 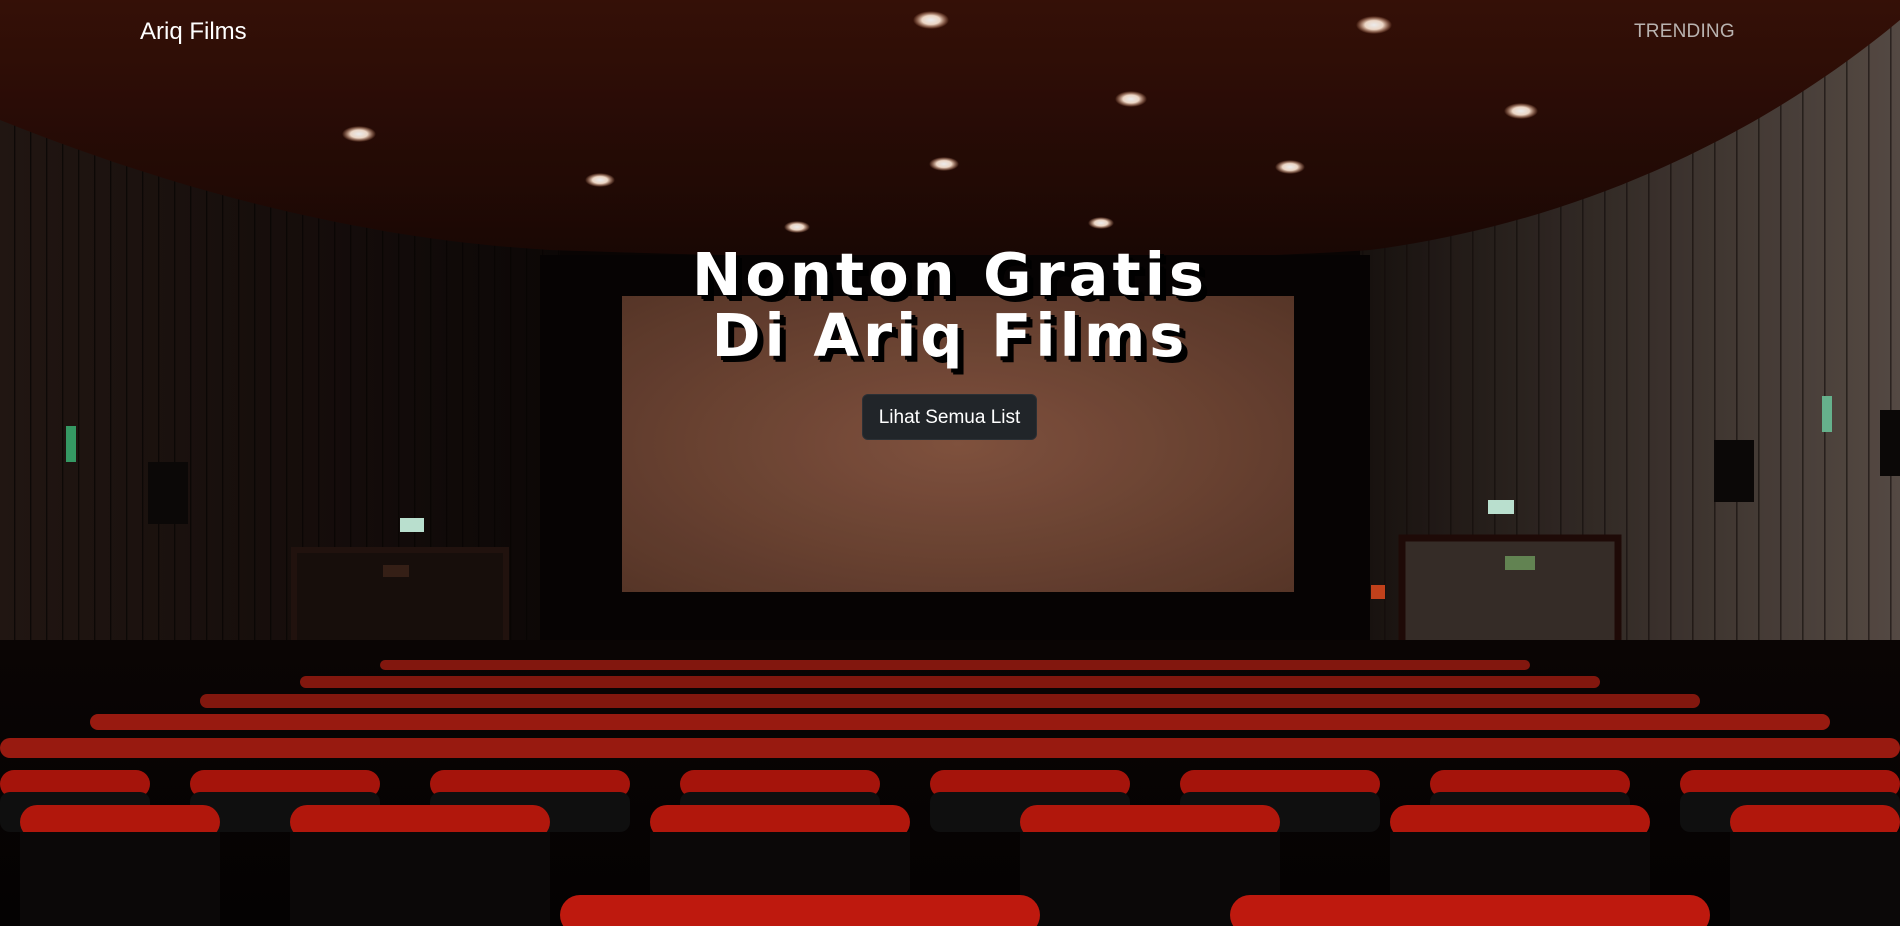 I want to click on hero-headline-line-1: Nonton Gratis, so click(x=950, y=274).